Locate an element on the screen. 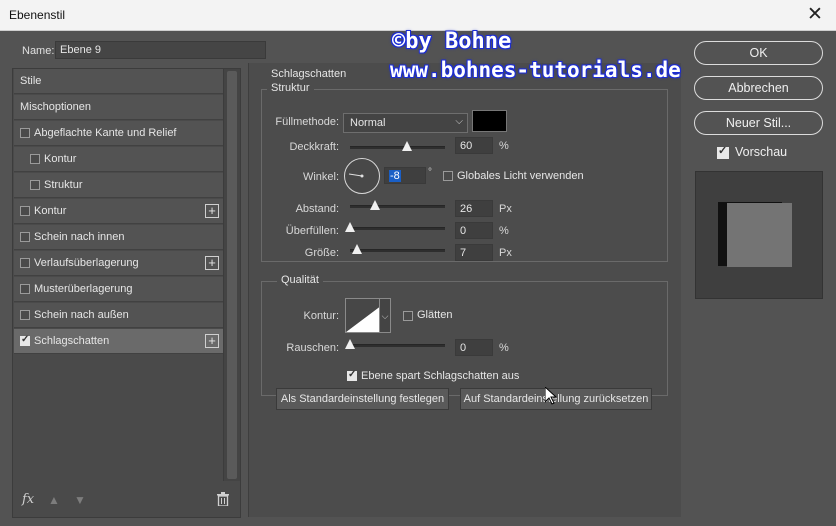  opacity-unit: % is located at coordinates (504, 146).